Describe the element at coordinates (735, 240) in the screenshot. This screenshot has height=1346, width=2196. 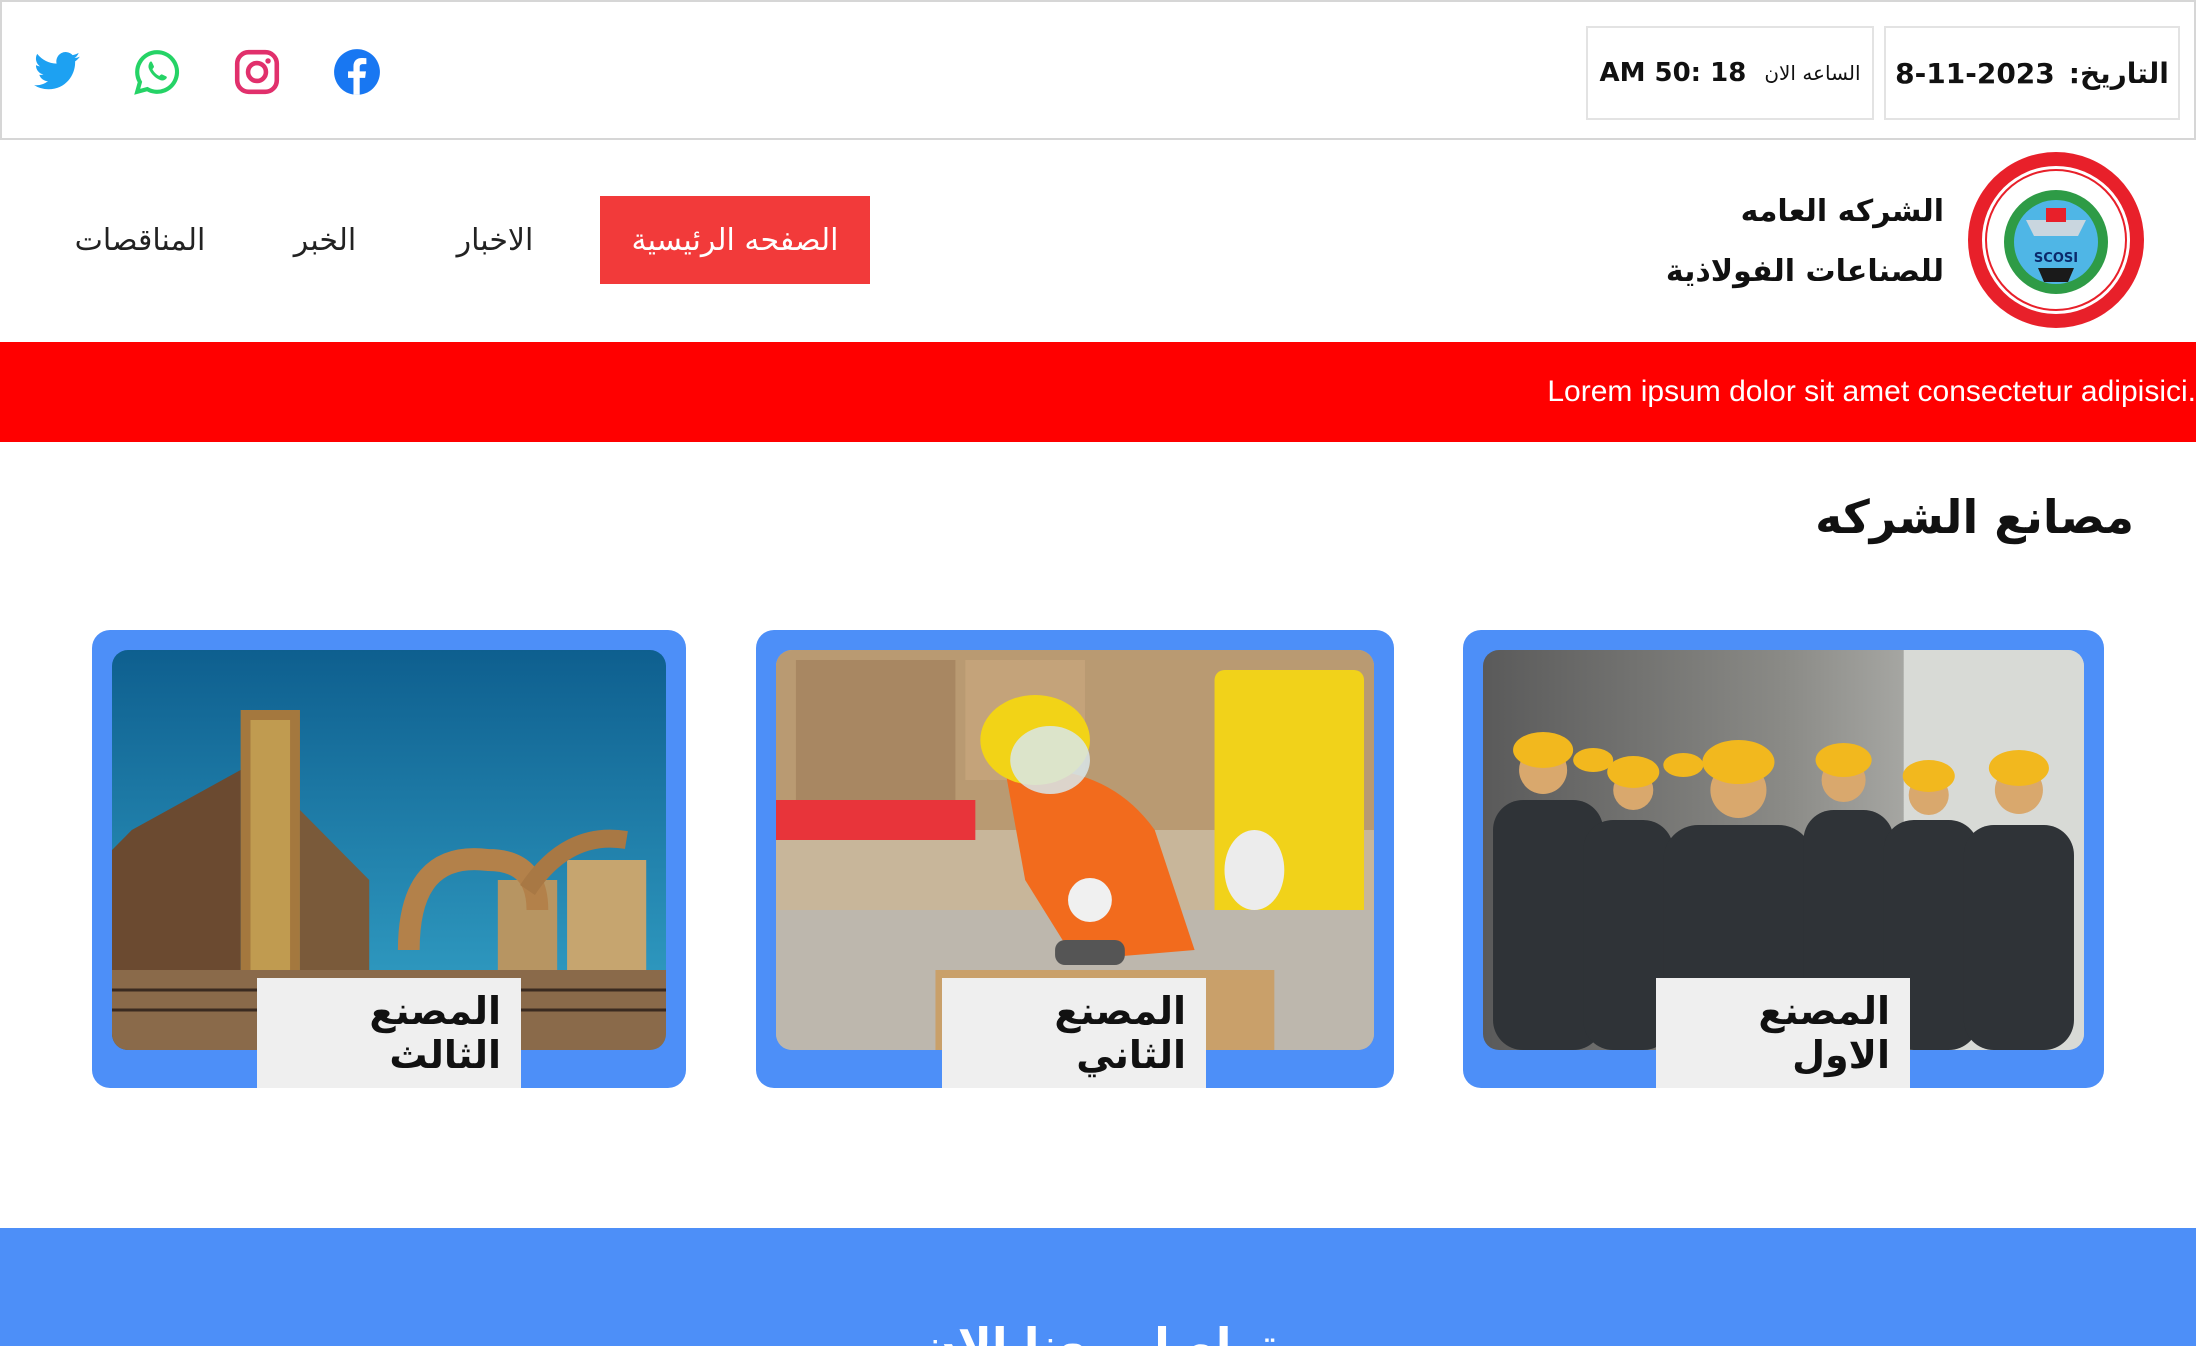
I see `nav-home: الصفحه الرئيسية` at that location.